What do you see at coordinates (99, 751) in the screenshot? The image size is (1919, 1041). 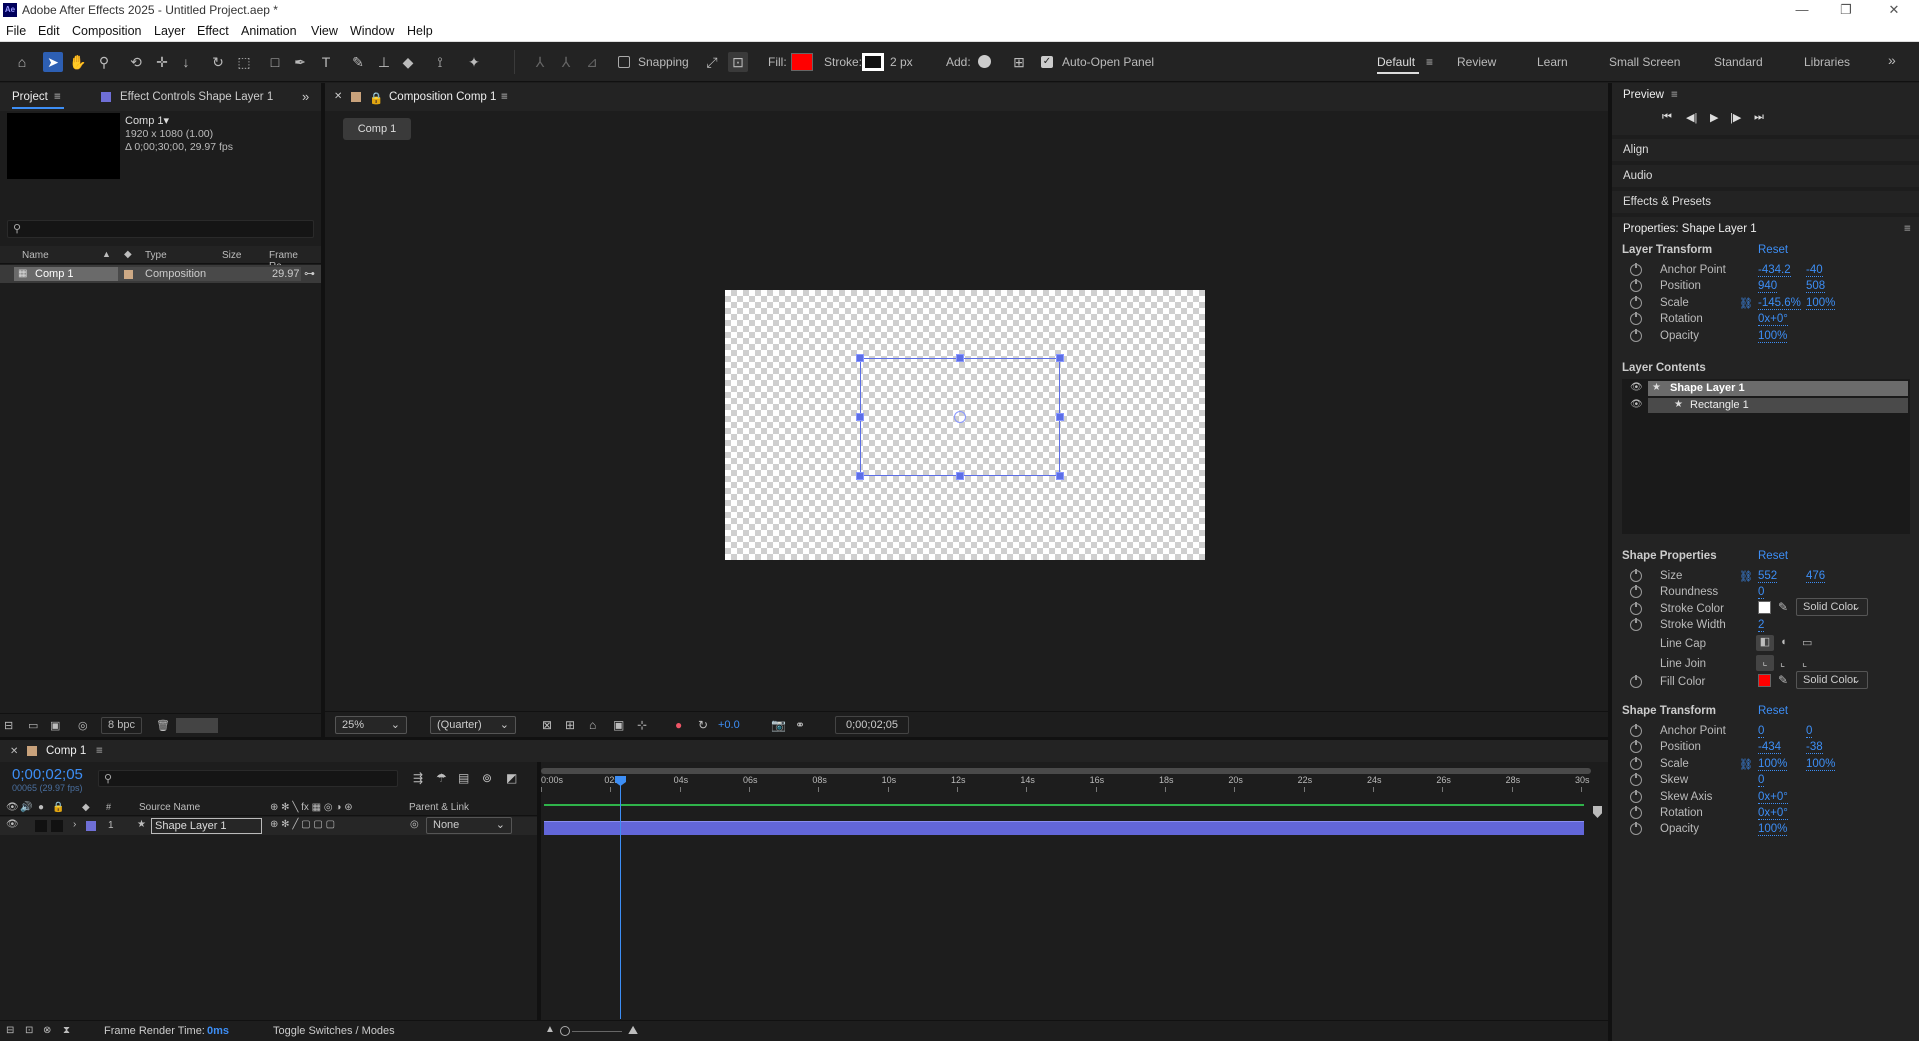 I see `timeline-menu-icon: ≡` at bounding box center [99, 751].